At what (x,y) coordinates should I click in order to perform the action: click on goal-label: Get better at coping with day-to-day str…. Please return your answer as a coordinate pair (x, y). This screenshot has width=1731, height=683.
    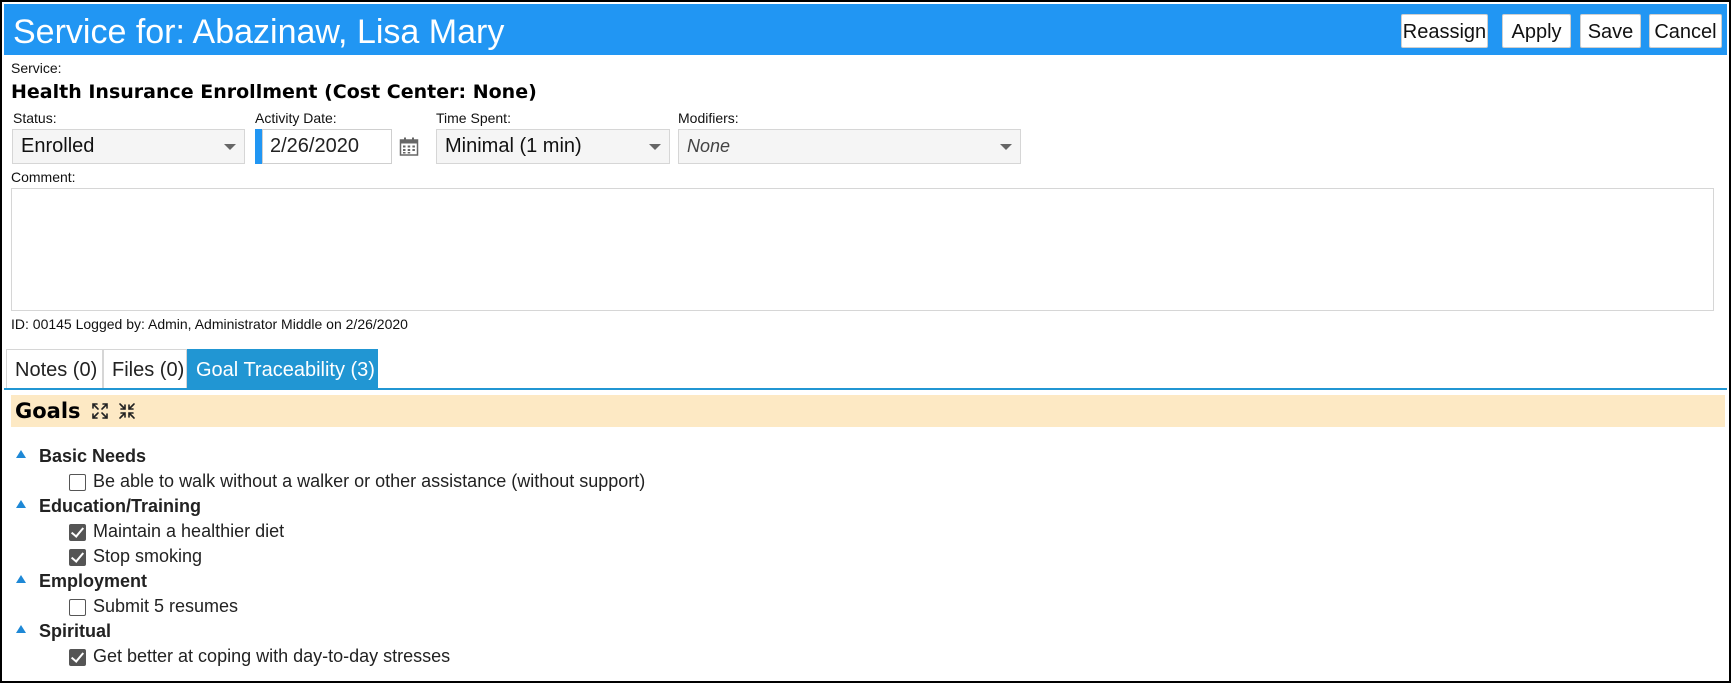
    Looking at the image, I should click on (272, 656).